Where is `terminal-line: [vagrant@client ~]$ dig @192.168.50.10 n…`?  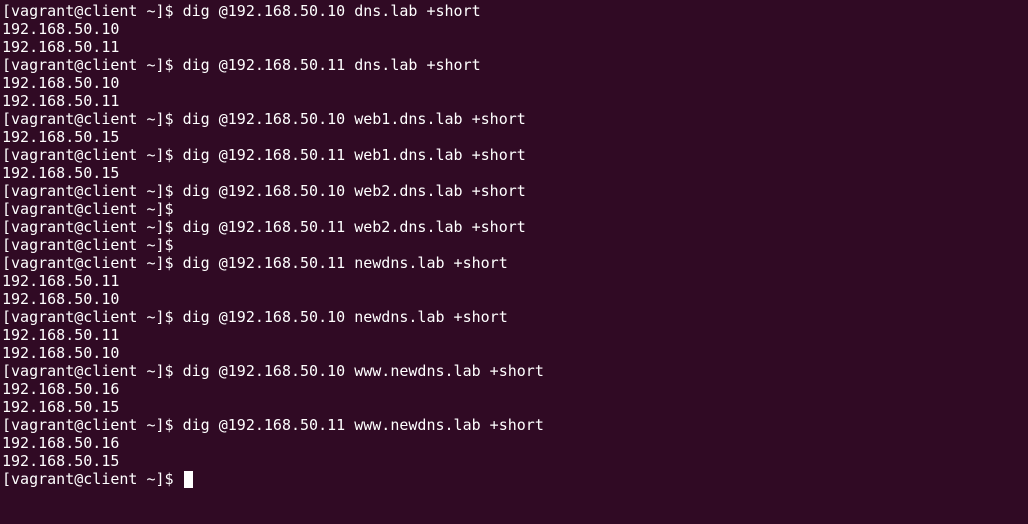
terminal-line: [vagrant@client ~]$ dig @192.168.50.10 n… is located at coordinates (255, 317).